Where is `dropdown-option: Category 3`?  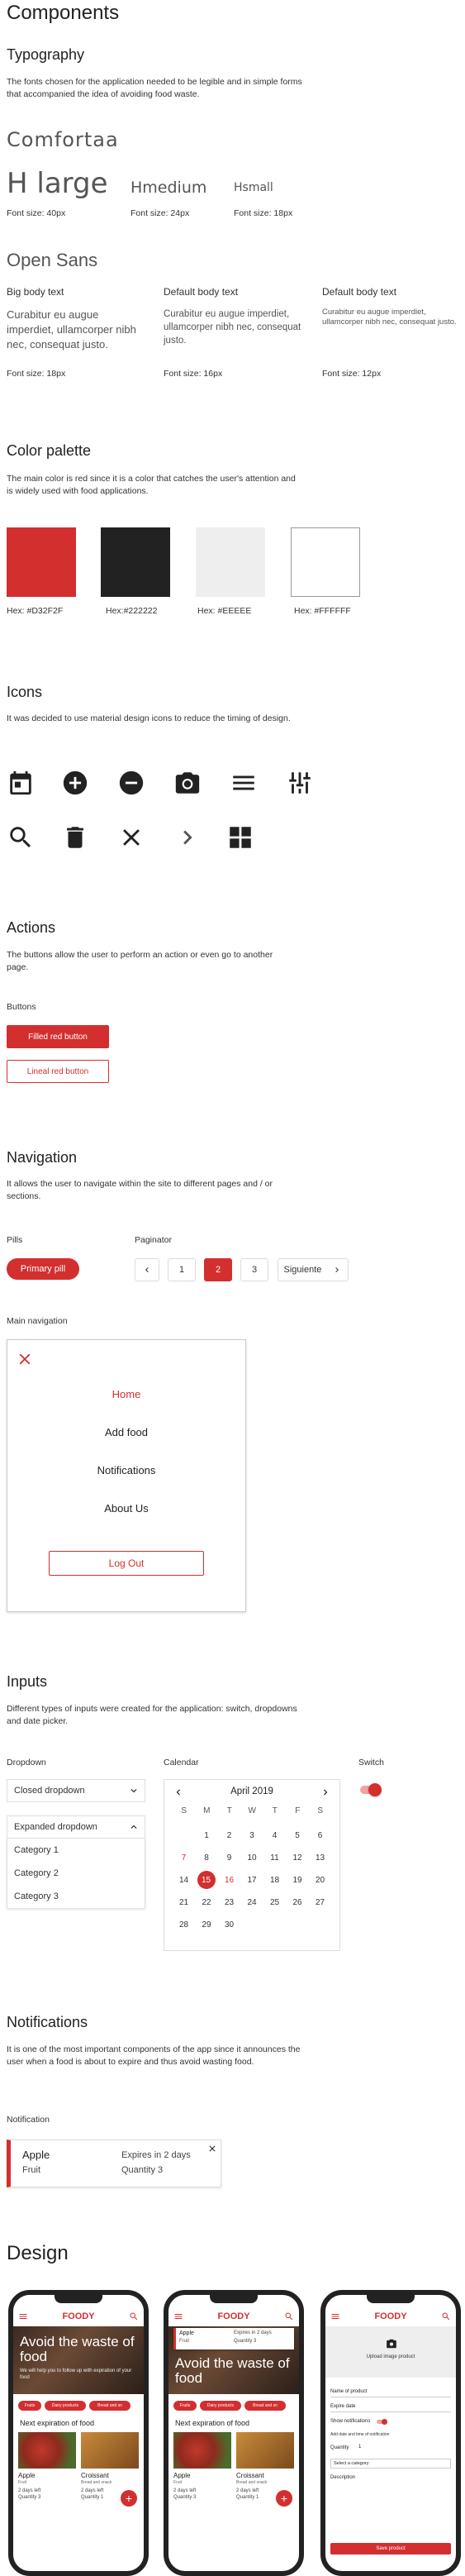
dropdown-option: Category 3 is located at coordinates (76, 1896).